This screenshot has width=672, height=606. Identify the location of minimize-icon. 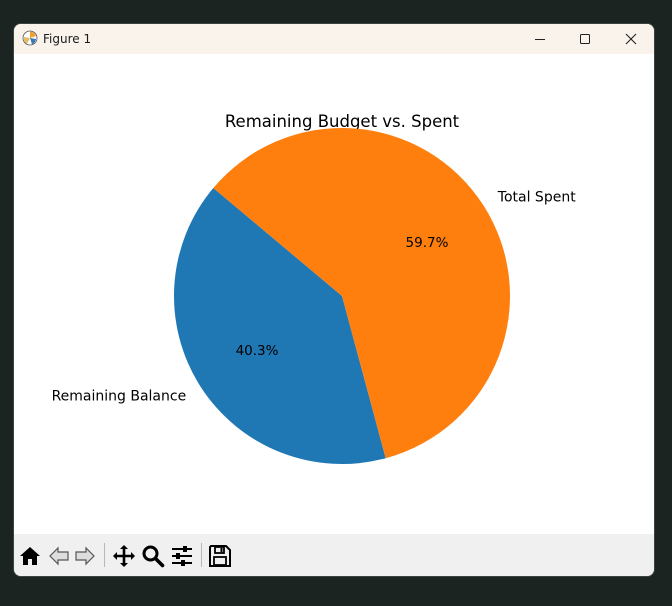
(540, 39).